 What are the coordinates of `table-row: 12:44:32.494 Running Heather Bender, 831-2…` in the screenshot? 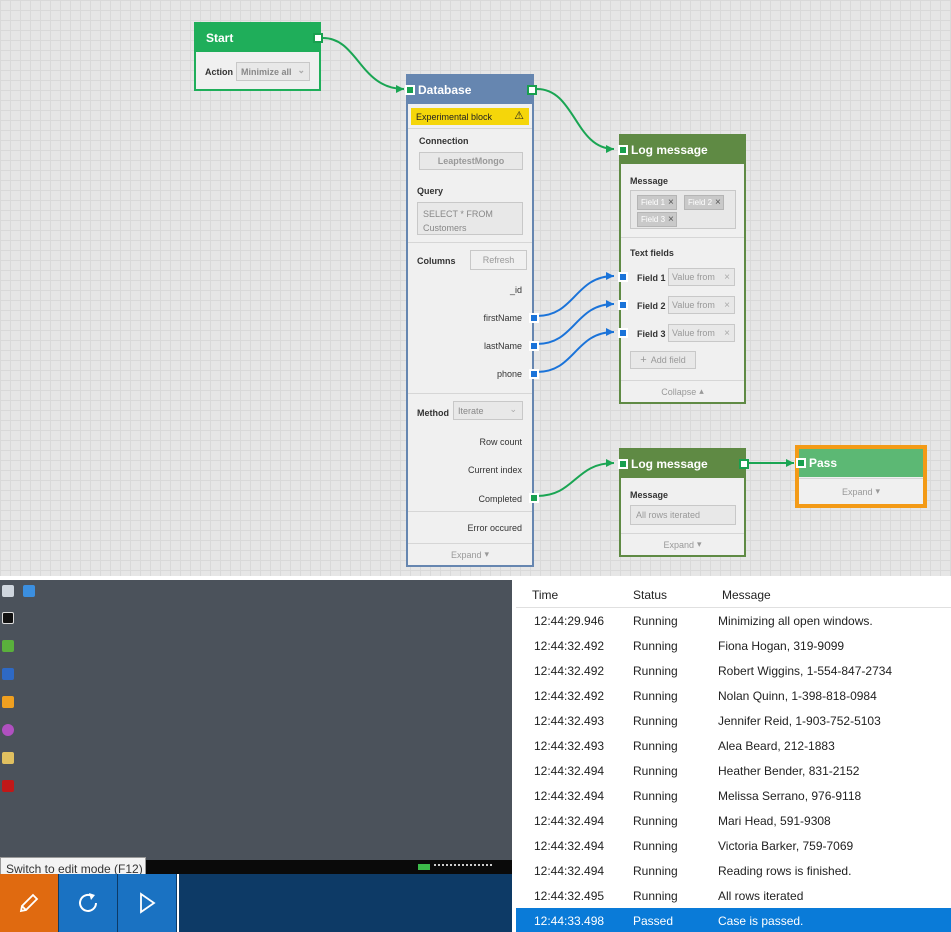 It's located at (733, 770).